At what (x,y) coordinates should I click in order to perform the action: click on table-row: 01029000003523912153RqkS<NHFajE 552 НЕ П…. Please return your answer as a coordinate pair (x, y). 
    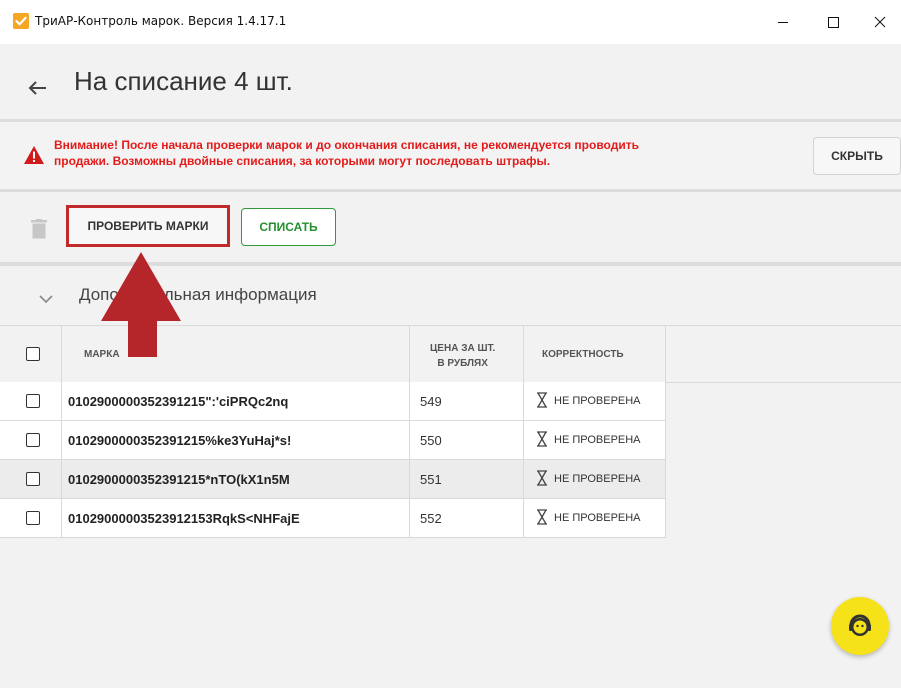
    Looking at the image, I should click on (333, 518).